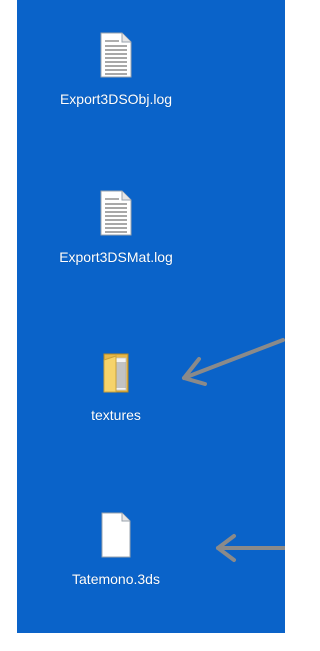 This screenshot has height=651, width=320. Describe the element at coordinates (250, 548) in the screenshot. I see `arrow-to-tatemono-icon` at that location.